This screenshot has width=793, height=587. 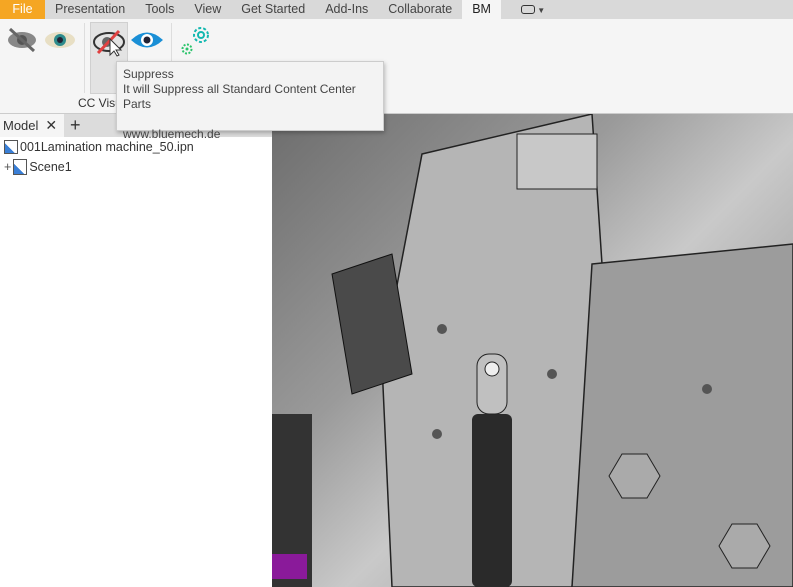 What do you see at coordinates (51, 125) in the screenshot?
I see `close-icon: ✕` at bounding box center [51, 125].